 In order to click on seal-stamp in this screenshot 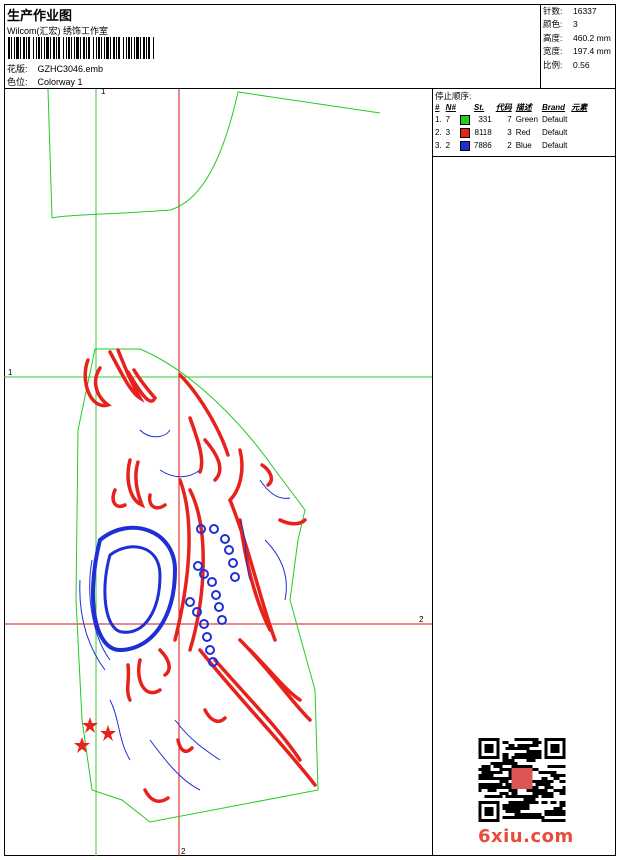, I will do `click(522, 778)`.